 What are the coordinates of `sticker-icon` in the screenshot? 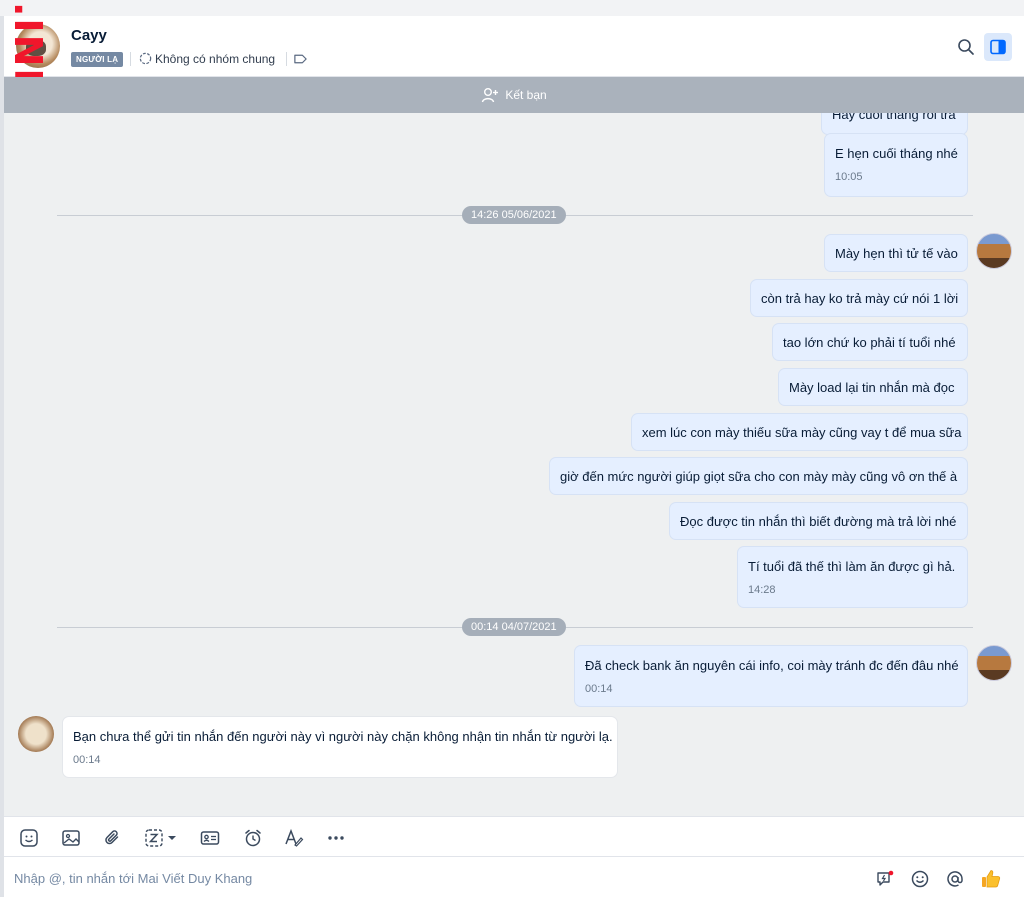 It's located at (29, 838).